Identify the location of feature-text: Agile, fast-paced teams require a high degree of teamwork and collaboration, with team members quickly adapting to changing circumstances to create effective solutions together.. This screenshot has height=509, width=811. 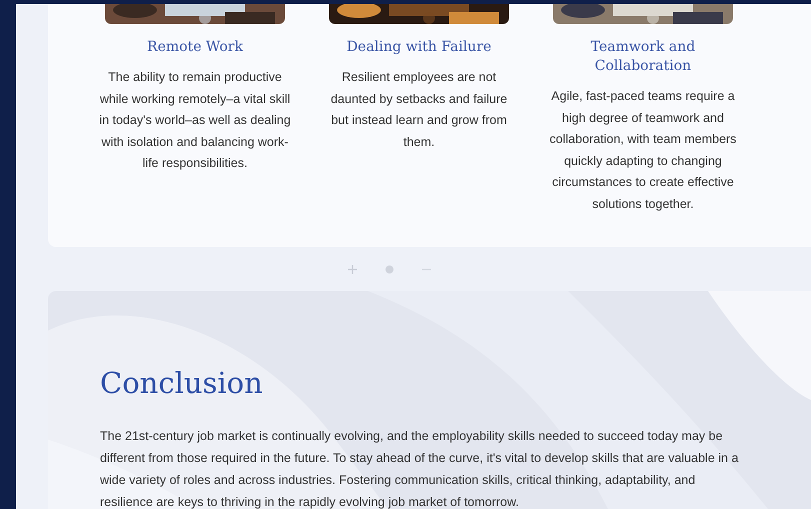
(643, 150).